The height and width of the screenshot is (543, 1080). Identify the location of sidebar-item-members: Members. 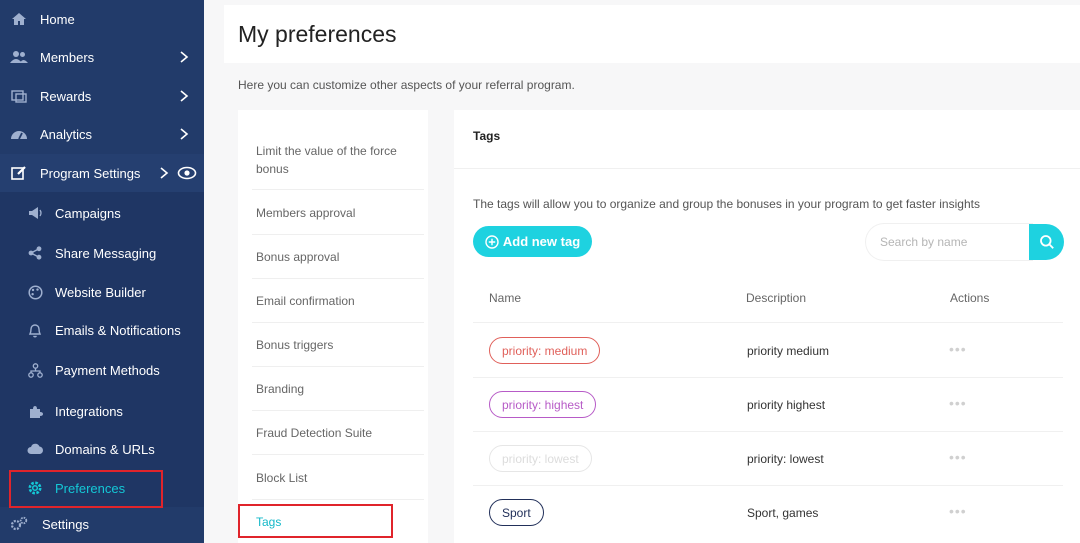
(102, 57).